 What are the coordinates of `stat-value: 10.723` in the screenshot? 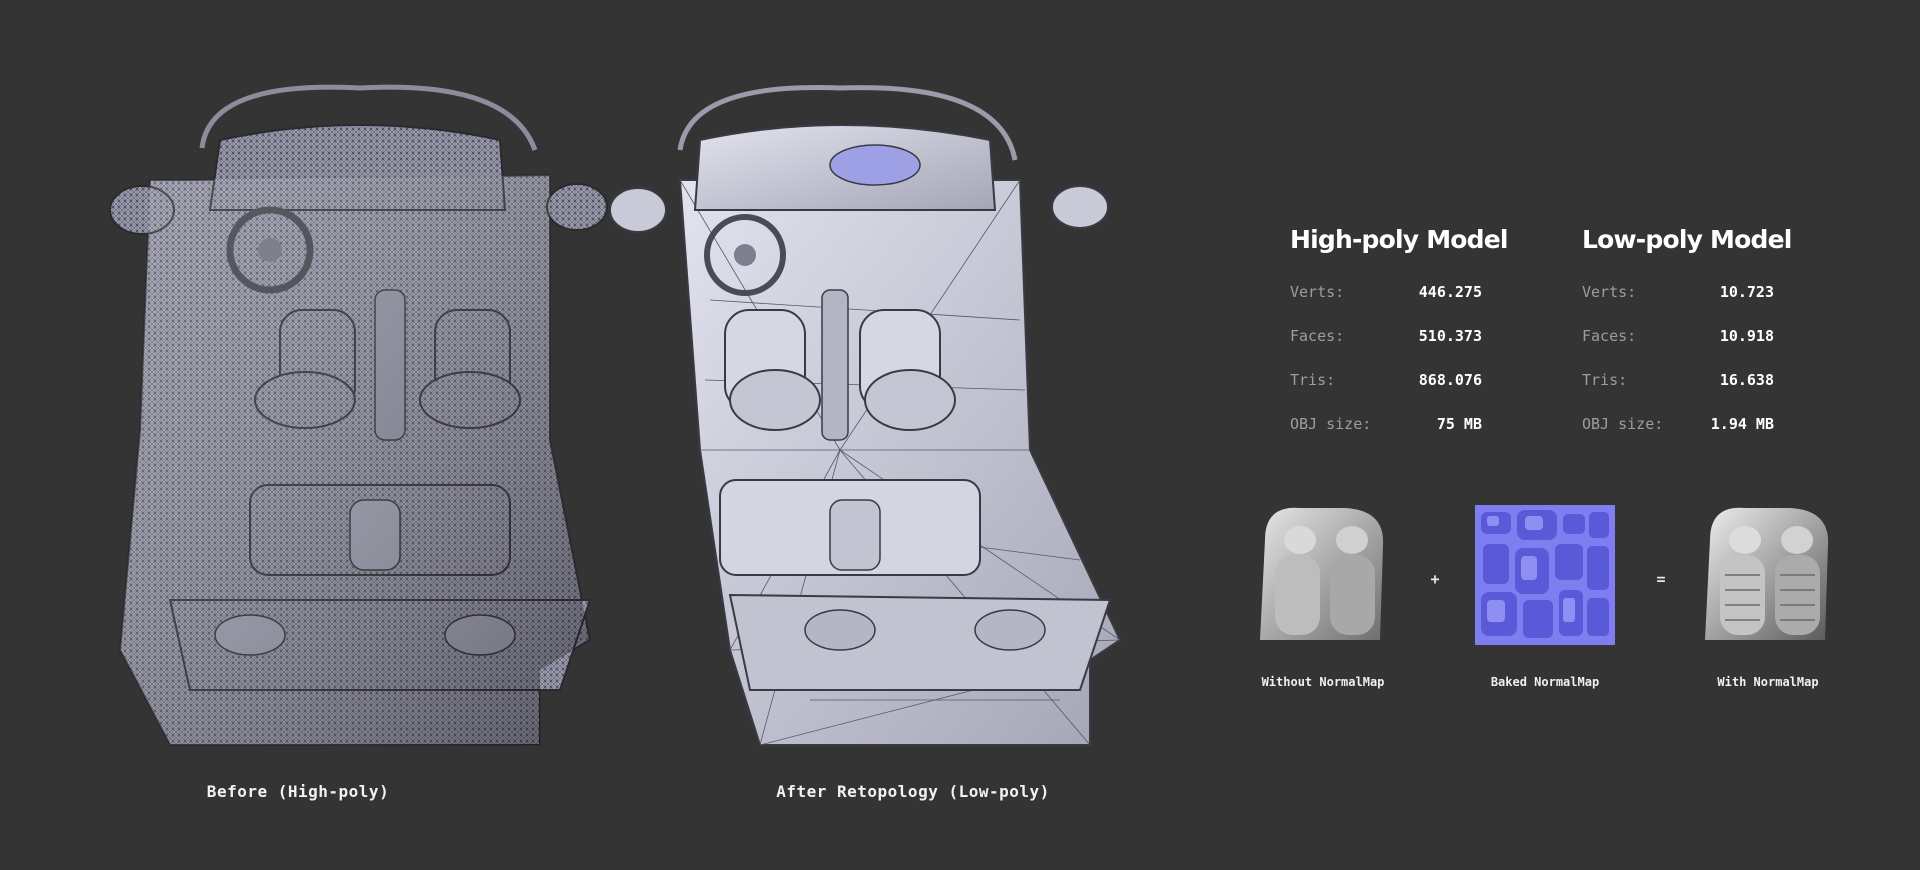 It's located at (1746, 292).